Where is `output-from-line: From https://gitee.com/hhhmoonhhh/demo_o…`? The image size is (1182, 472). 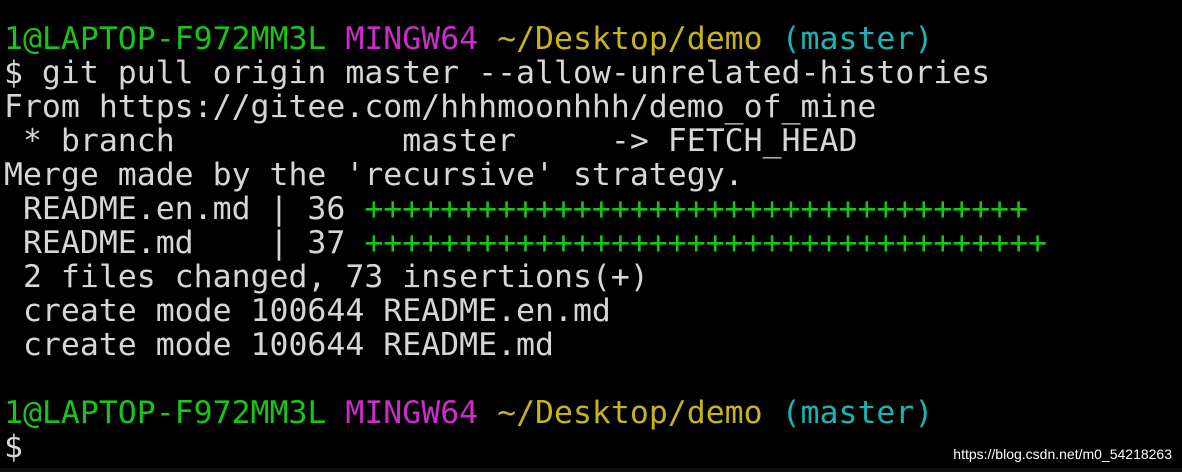 output-from-line: From https://gitee.com/hhhmoonhhh/demo_o… is located at coordinates (440, 107).